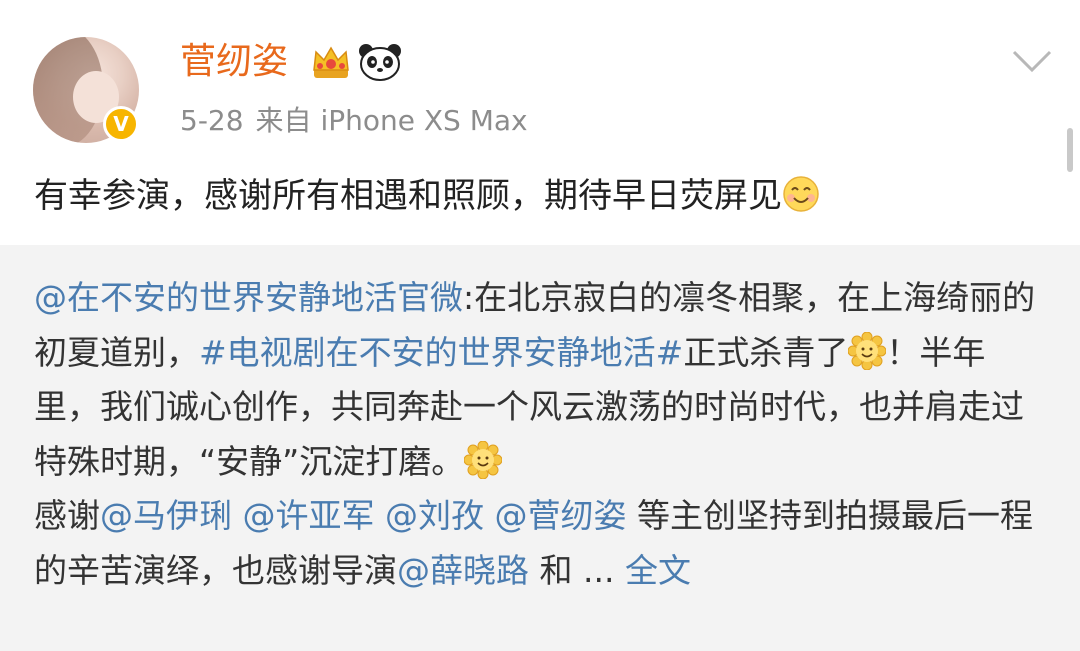 This screenshot has width=1080, height=651. What do you see at coordinates (766, 352) in the screenshot?
I see `repost-seg2: 正式杀青了` at bounding box center [766, 352].